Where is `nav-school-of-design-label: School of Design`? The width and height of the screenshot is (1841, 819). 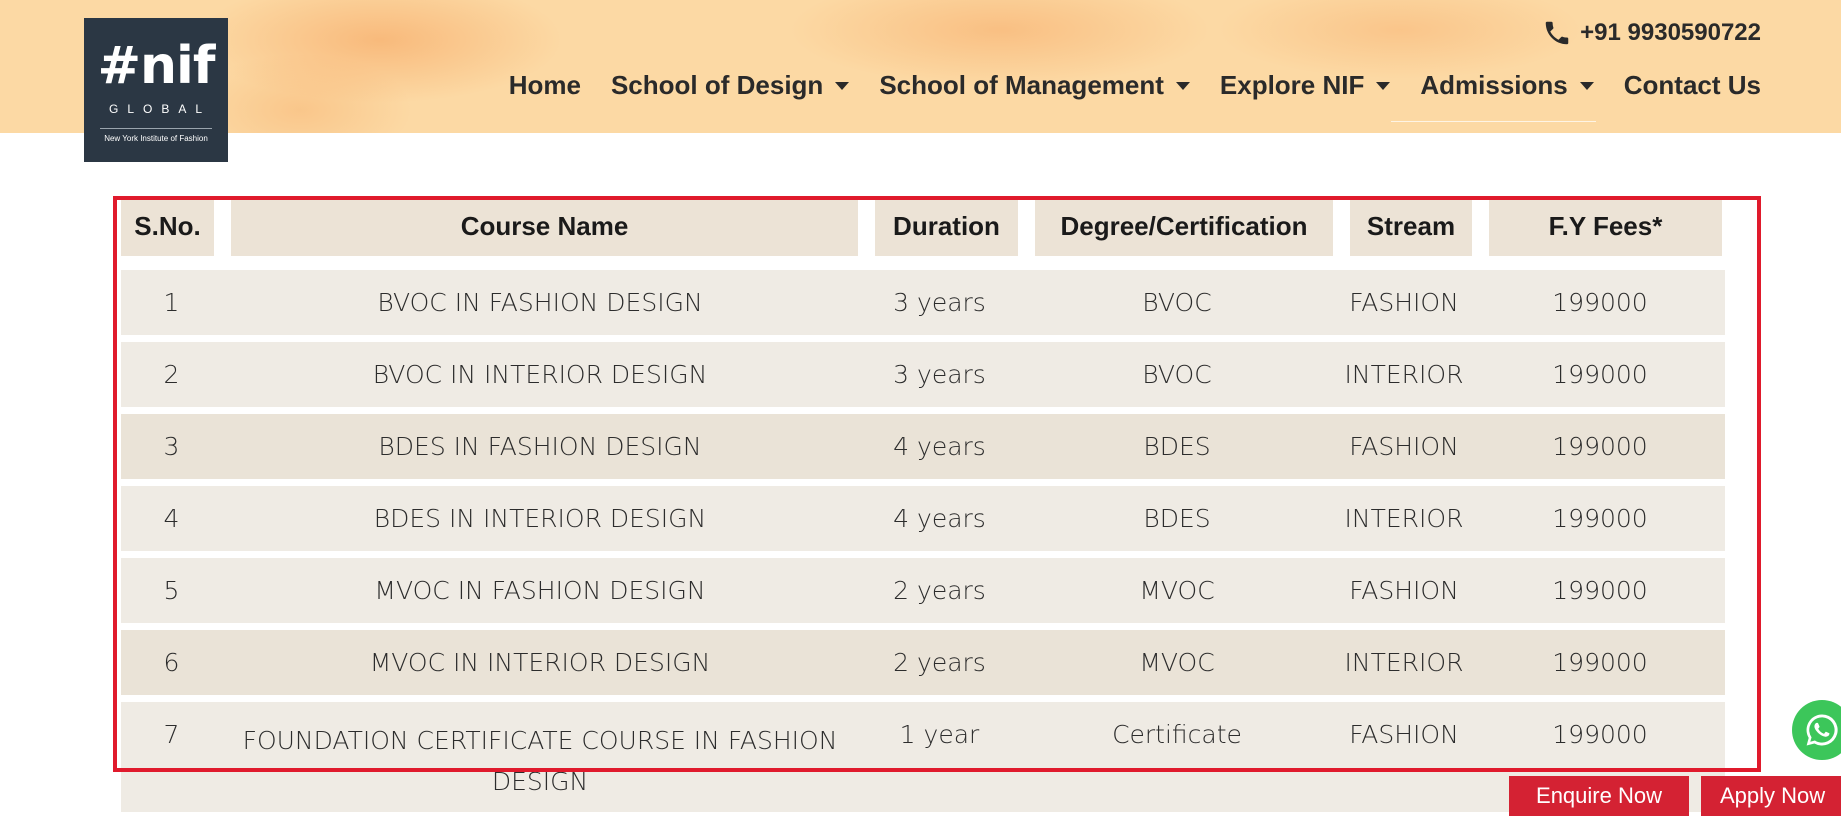 nav-school-of-design-label: School of Design is located at coordinates (717, 85).